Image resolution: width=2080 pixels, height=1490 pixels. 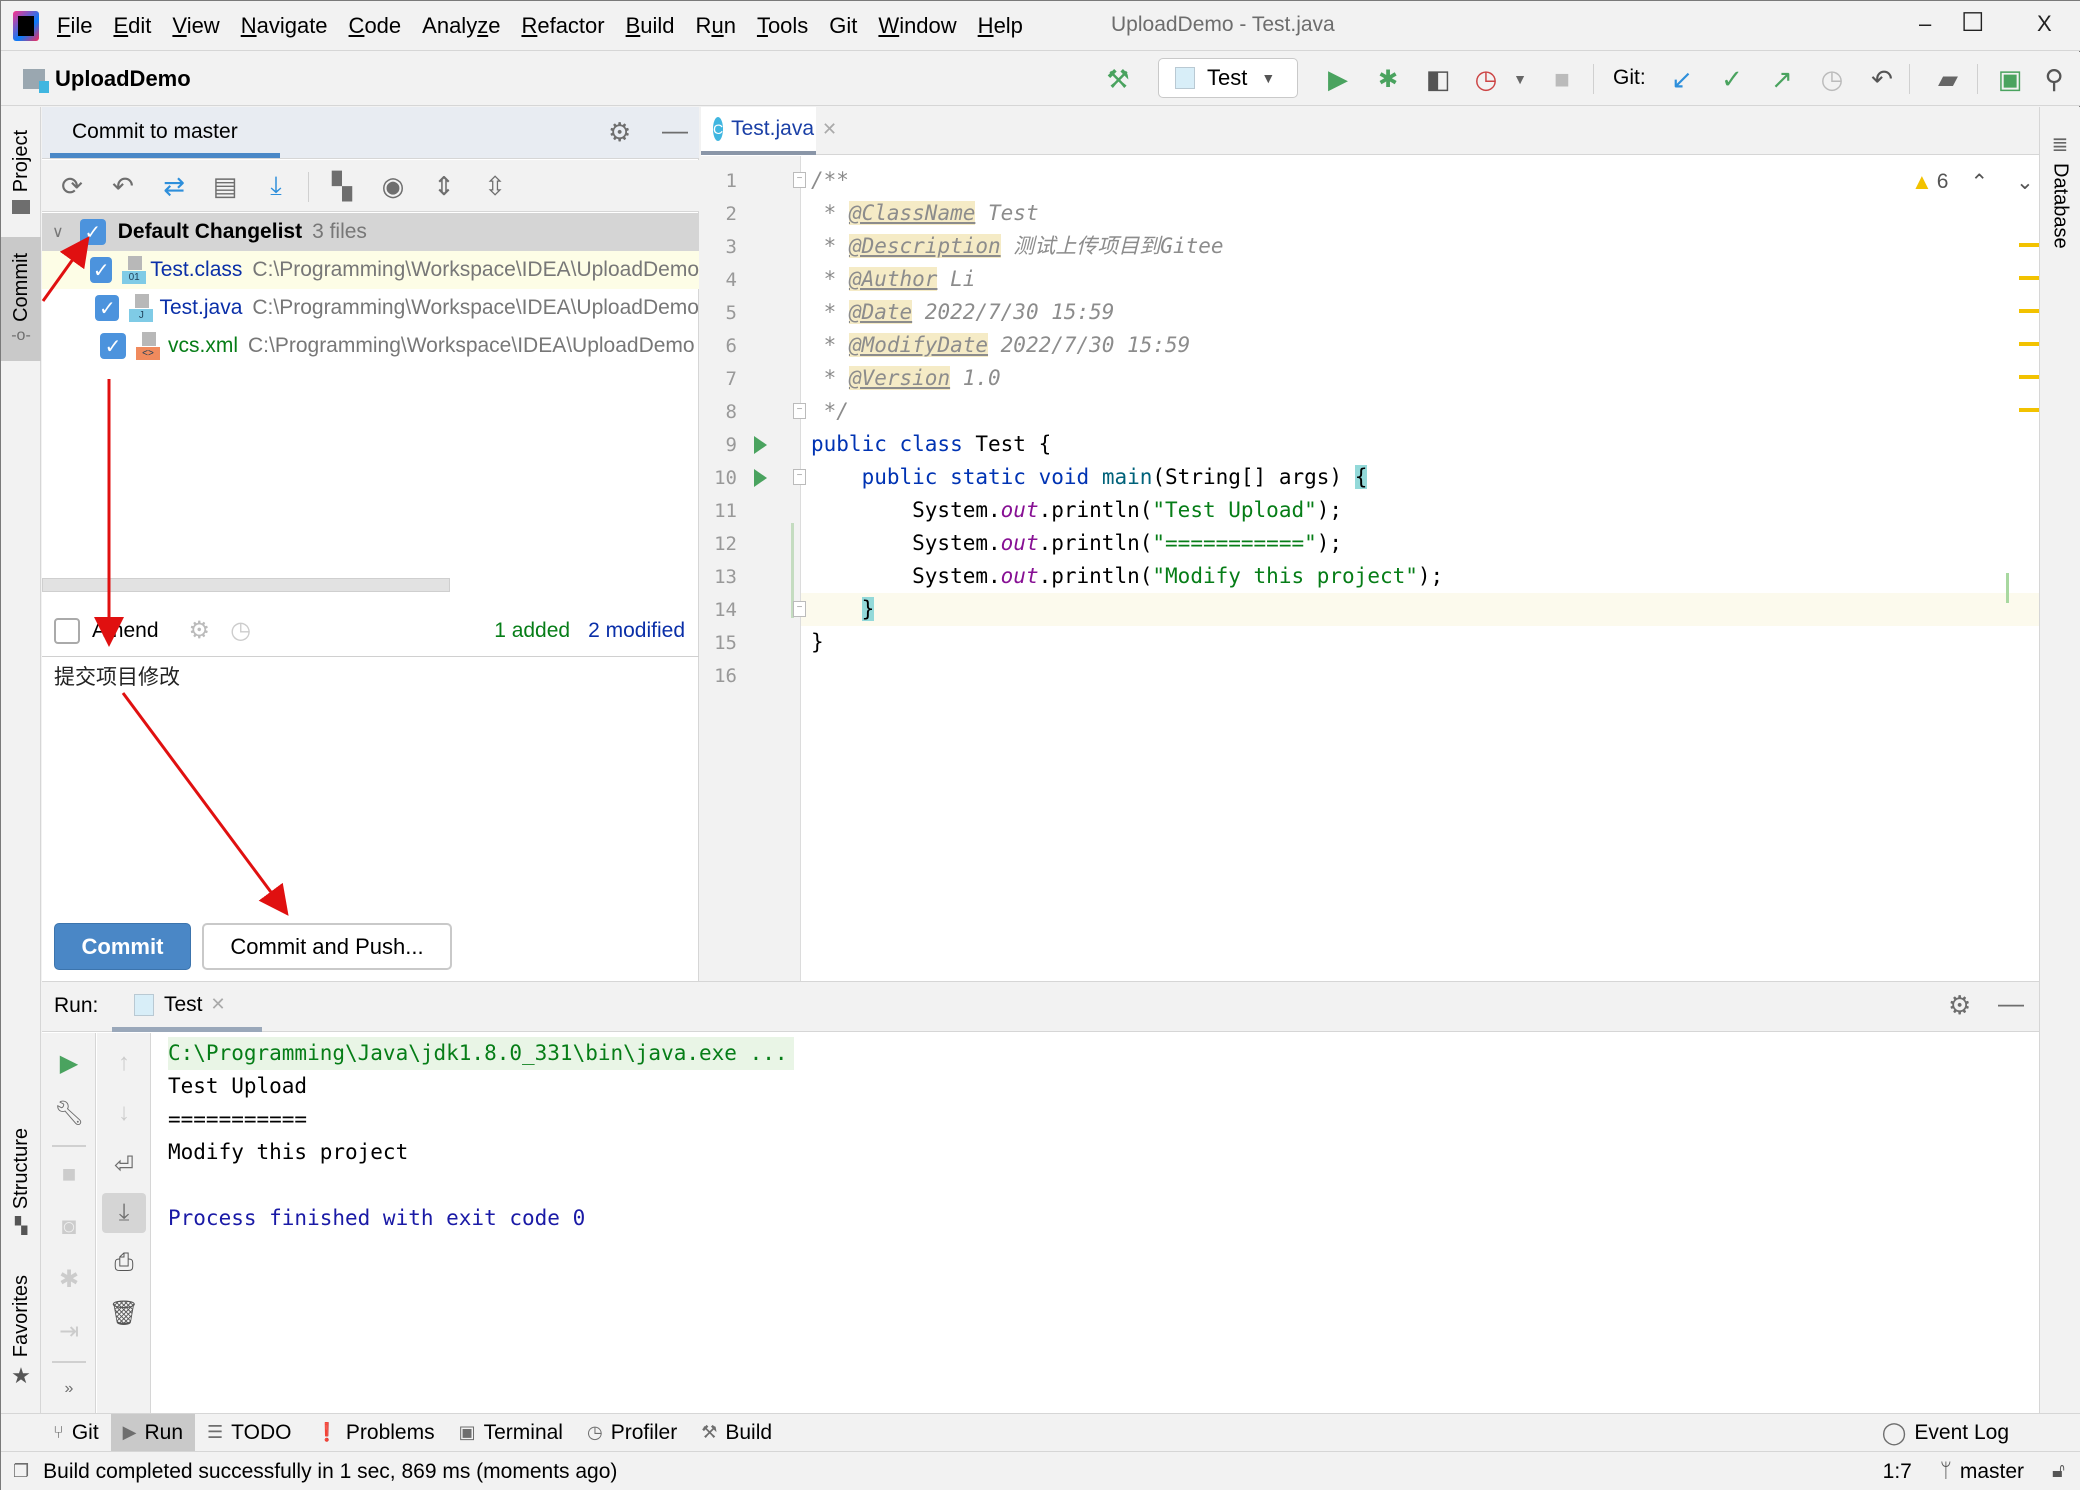 What do you see at coordinates (374, 1433) in the screenshot?
I see `tool-tab-problems: ❗ Problems` at bounding box center [374, 1433].